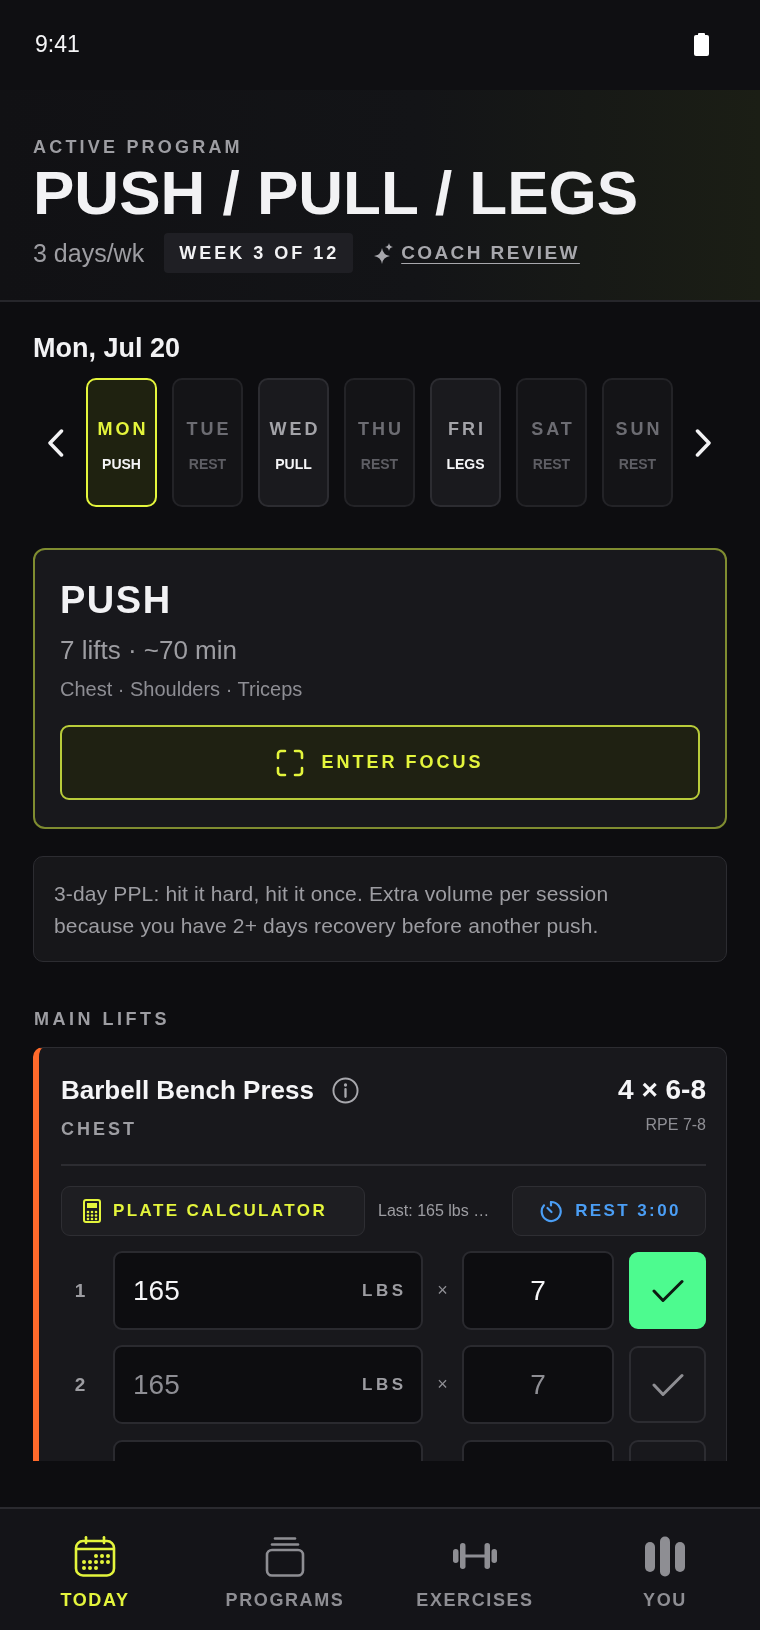 This screenshot has width=760, height=1630. Describe the element at coordinates (465, 442) in the screenshot. I see `day-tab: FRI LEGS` at that location.